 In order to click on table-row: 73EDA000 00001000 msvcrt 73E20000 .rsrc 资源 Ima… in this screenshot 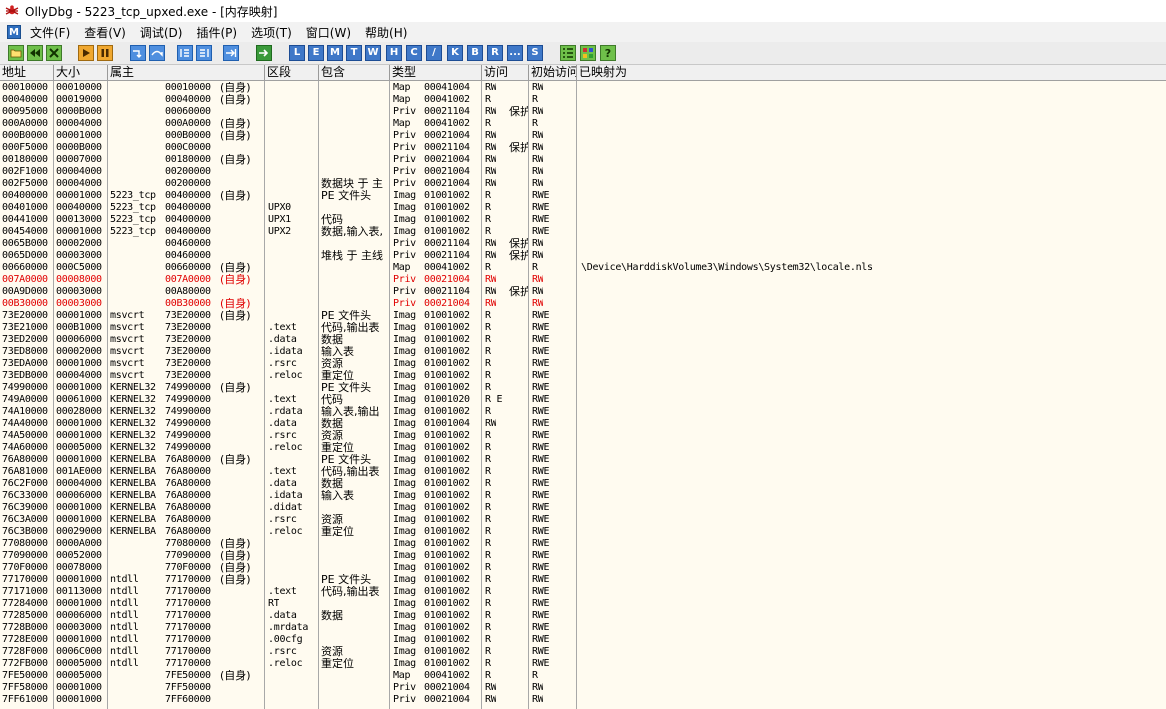, I will do `click(583, 364)`.